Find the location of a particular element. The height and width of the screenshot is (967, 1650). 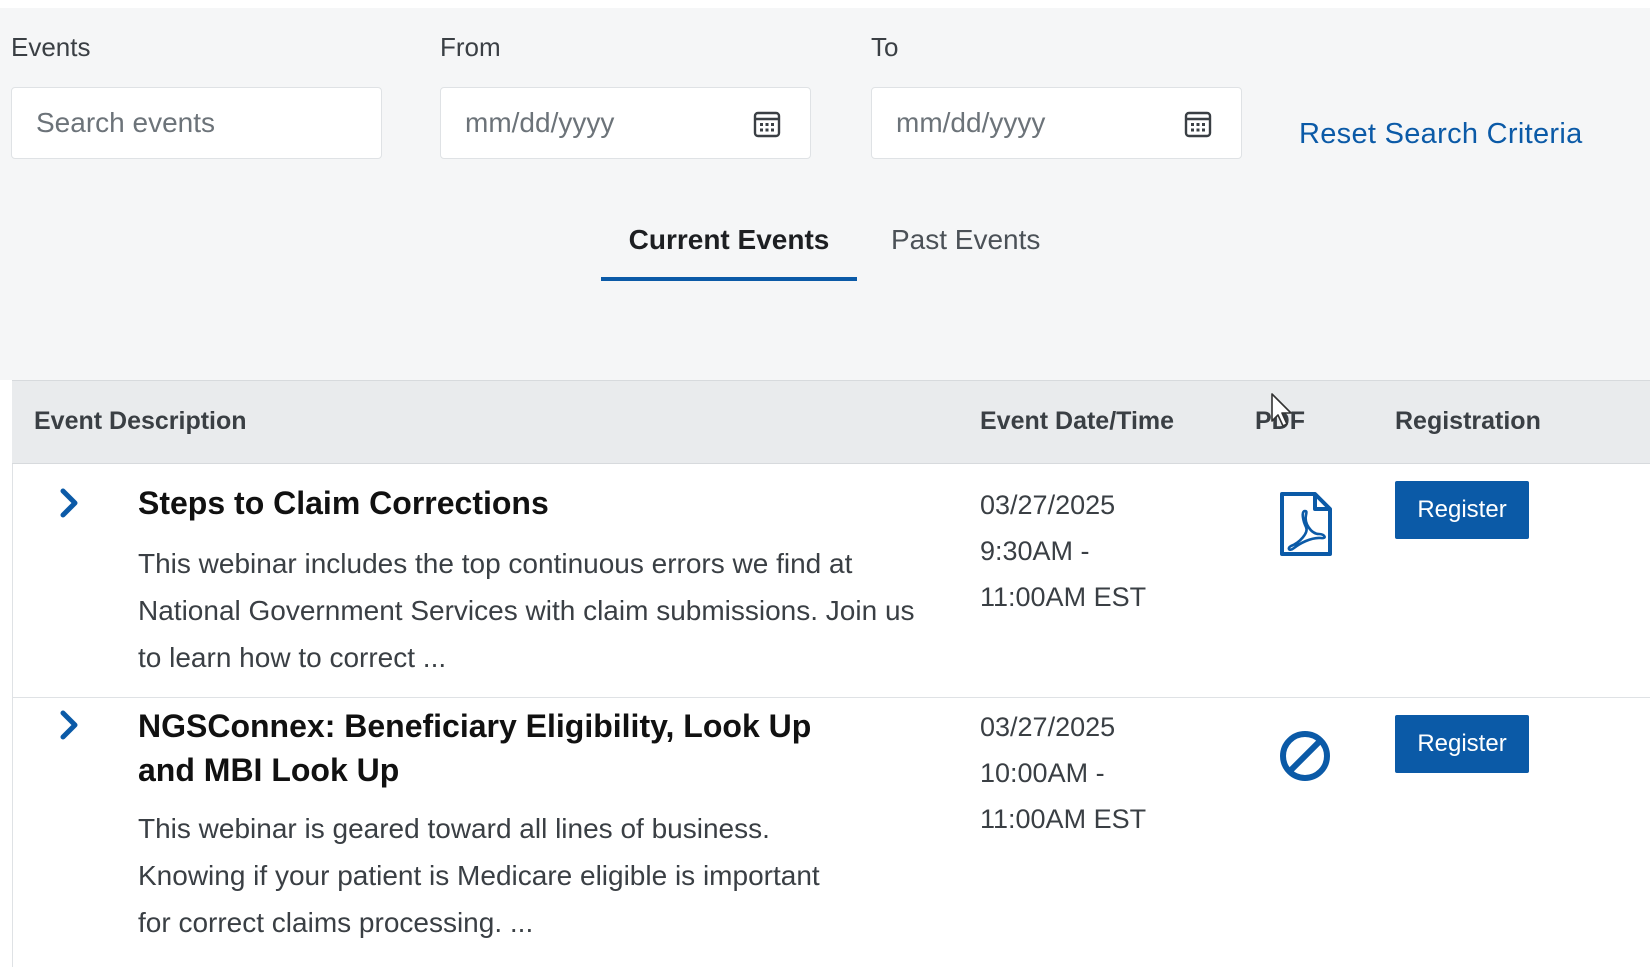

event-time-start: 10:00AM - is located at coordinates (1042, 773).